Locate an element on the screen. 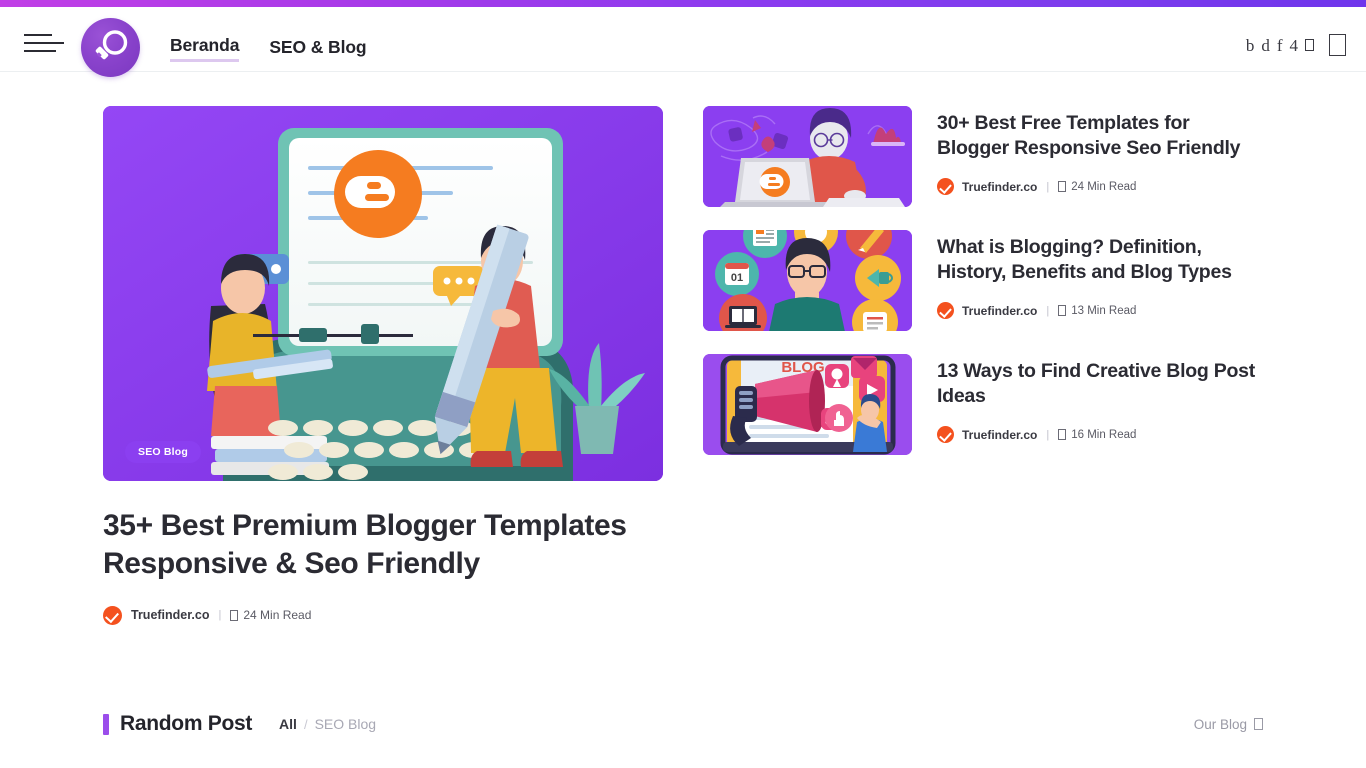 Image resolution: width=1366 pixels, height=768 pixels. section-accent-bar is located at coordinates (106, 724).